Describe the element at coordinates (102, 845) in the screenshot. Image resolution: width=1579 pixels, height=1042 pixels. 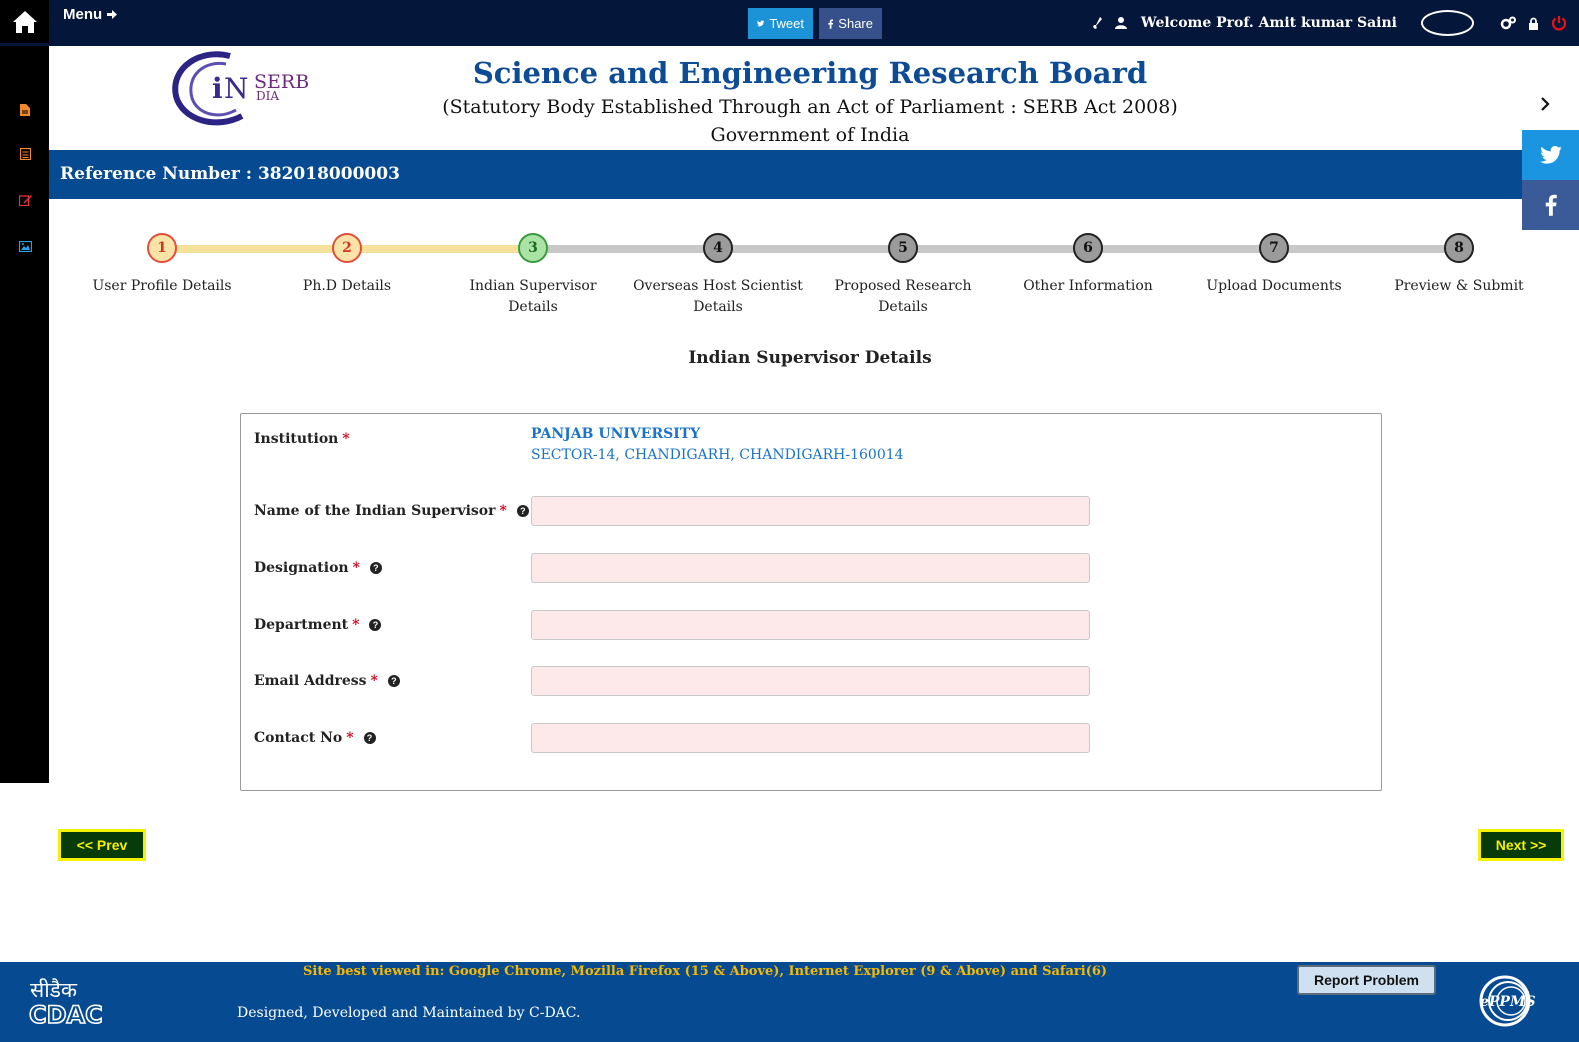
I see `prev-button: << Prev` at that location.